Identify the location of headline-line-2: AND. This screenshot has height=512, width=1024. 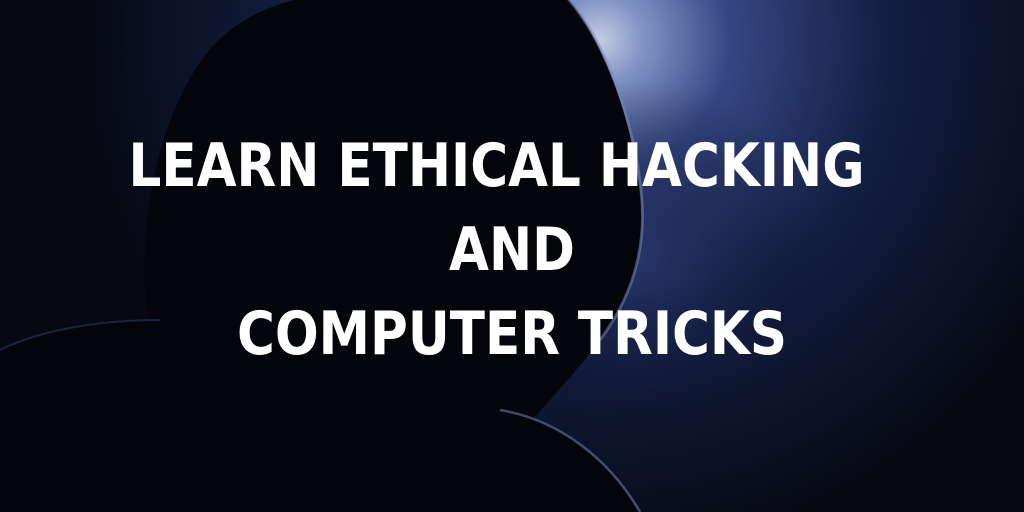
(512, 250).